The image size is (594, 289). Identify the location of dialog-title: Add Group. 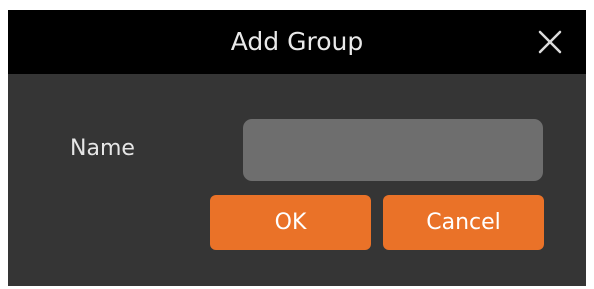
(297, 41).